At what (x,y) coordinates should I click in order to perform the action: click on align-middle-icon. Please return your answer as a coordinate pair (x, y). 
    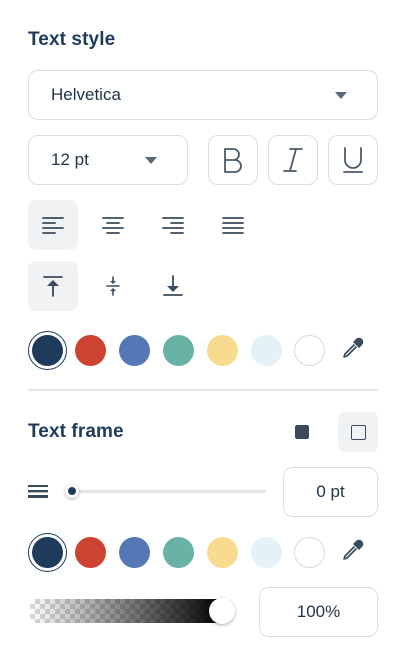
    Looking at the image, I should click on (113, 286).